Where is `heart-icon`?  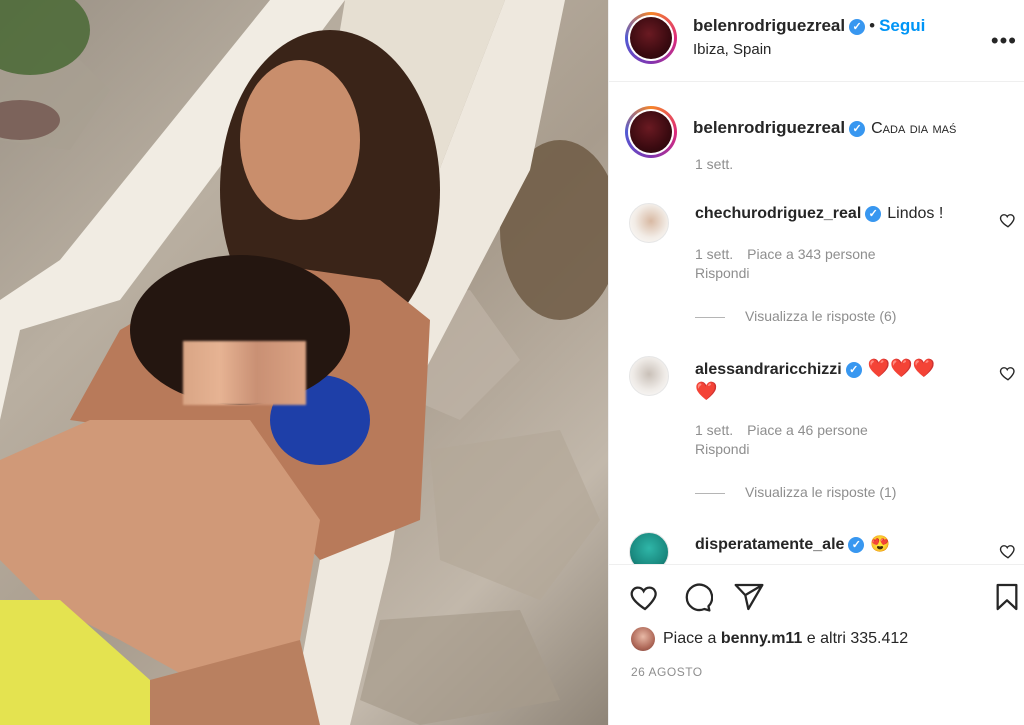
heart-icon is located at coordinates (645, 597).